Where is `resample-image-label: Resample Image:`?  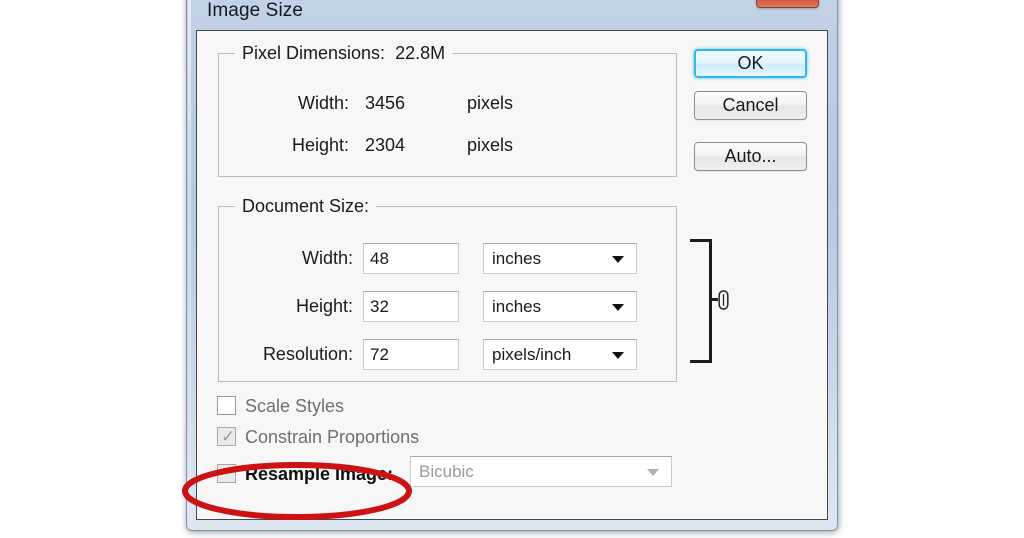
resample-image-label: Resample Image: is located at coordinates (319, 474).